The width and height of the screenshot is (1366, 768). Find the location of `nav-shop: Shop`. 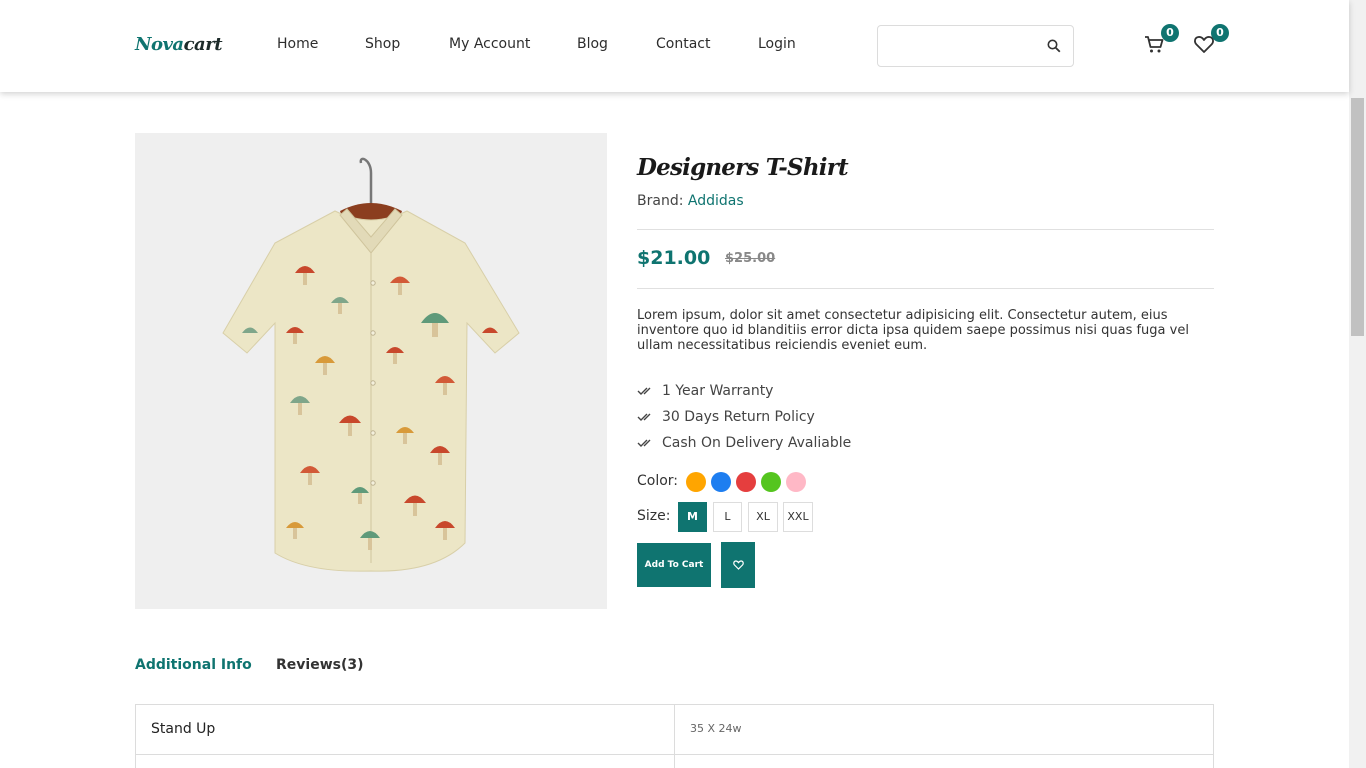

nav-shop: Shop is located at coordinates (382, 44).